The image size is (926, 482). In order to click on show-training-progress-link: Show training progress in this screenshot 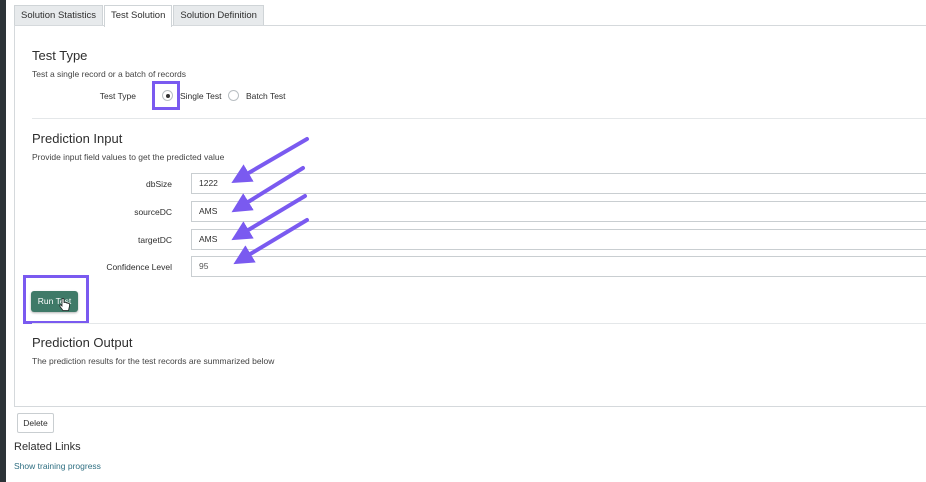, I will do `click(57, 466)`.